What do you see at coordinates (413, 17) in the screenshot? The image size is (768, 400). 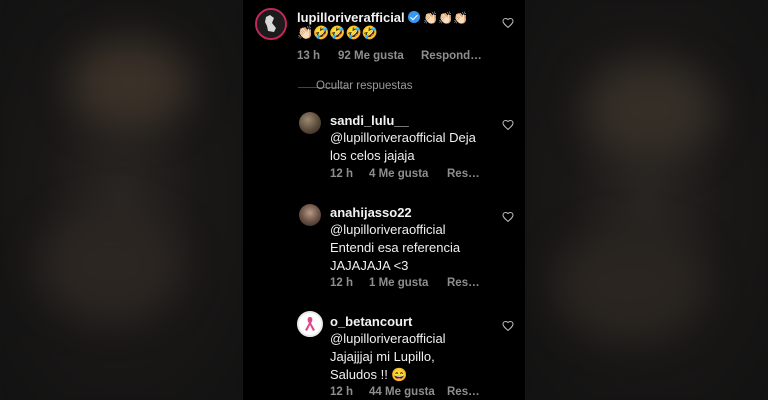 I see `verified-badge-icon` at bounding box center [413, 17].